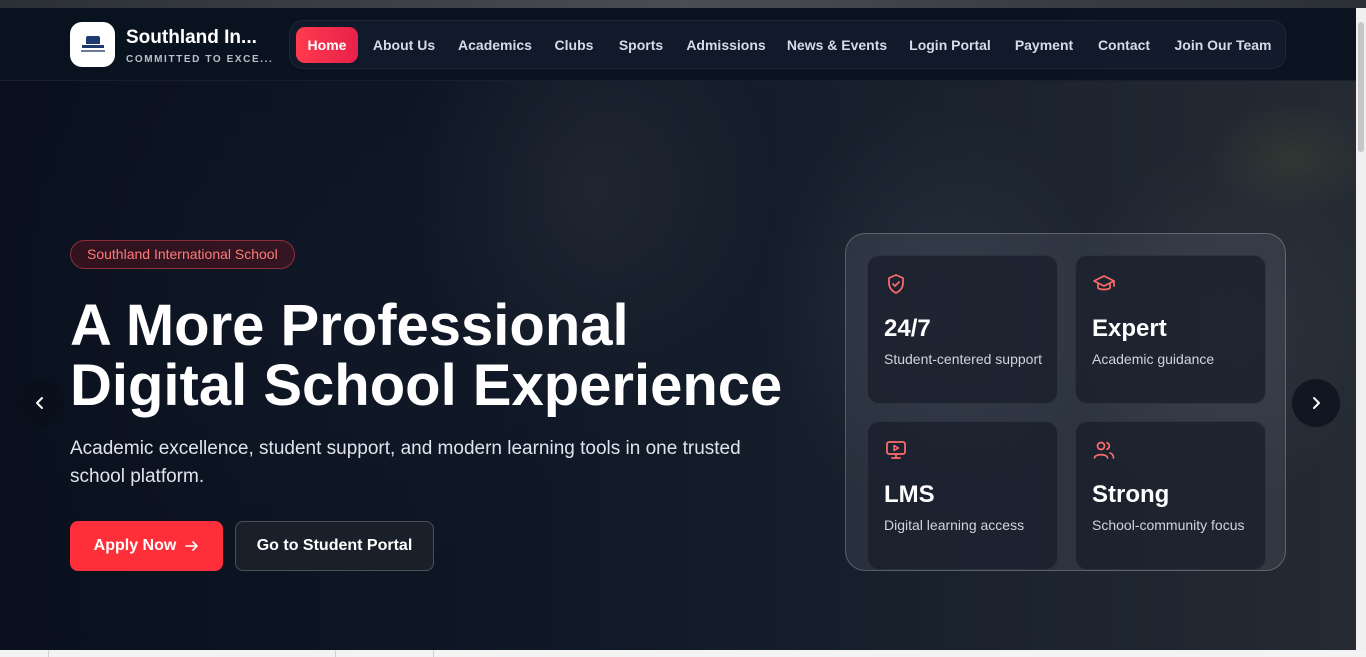 Image resolution: width=1366 pixels, height=657 pixels. Describe the element at coordinates (1170, 329) in the screenshot. I see `stat-card-guidance: Expert Academic guidance` at that location.